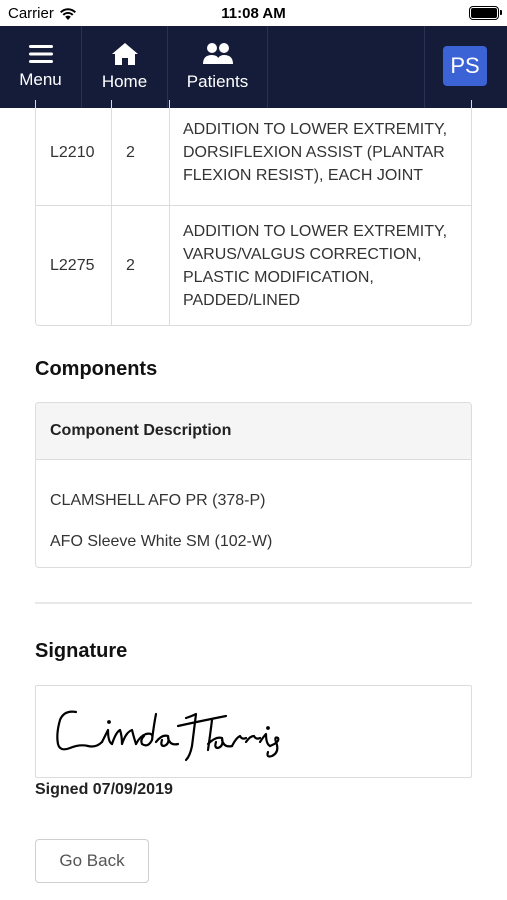 This screenshot has width=507, height=900. I want to click on clock: 11:08 AM, so click(253, 13).